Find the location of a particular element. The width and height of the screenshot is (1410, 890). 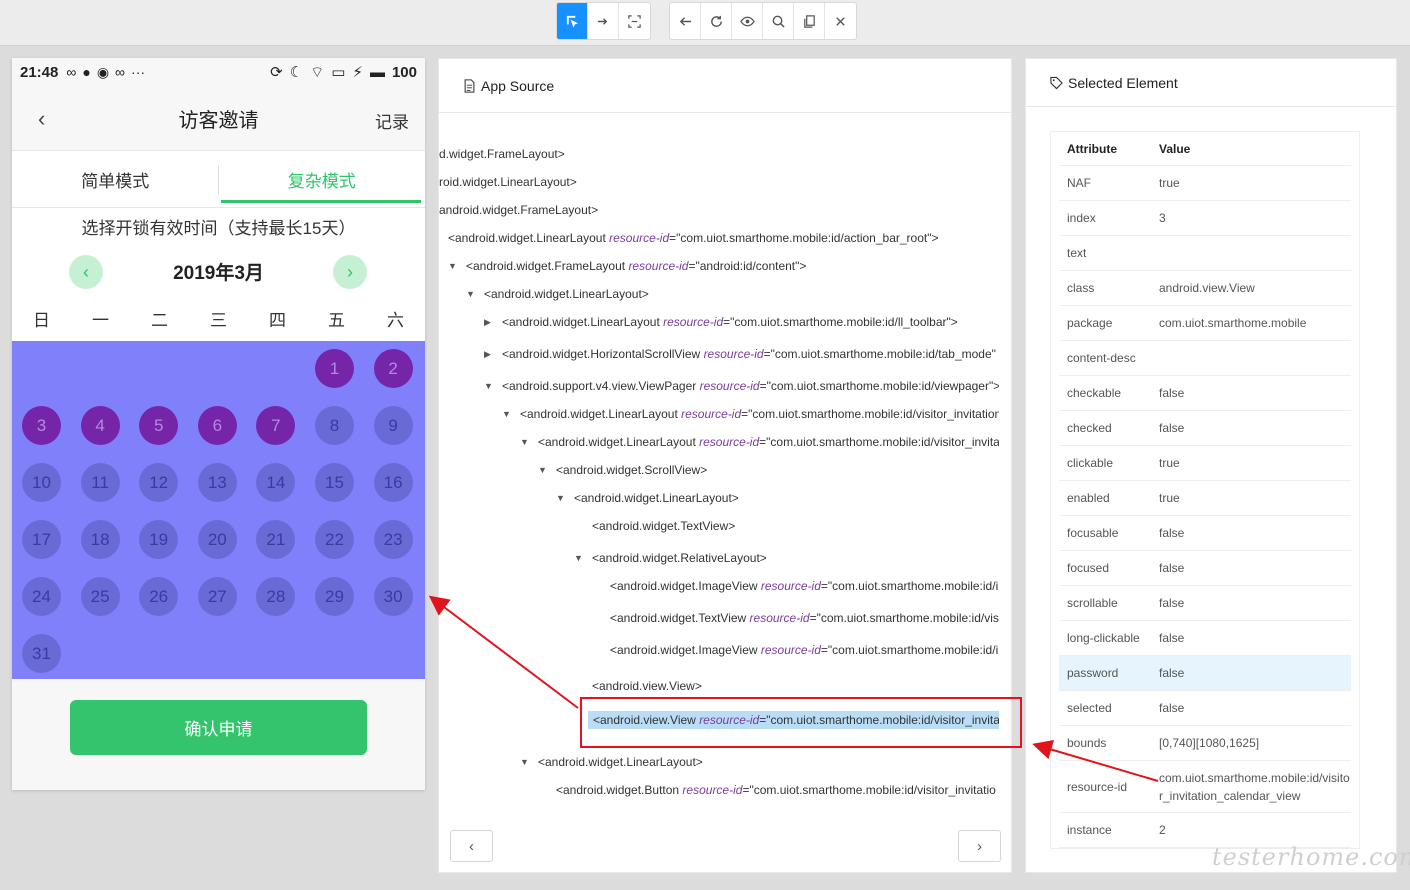

tree-node: roid.widget.LinearLayout> is located at coordinates (508, 182).